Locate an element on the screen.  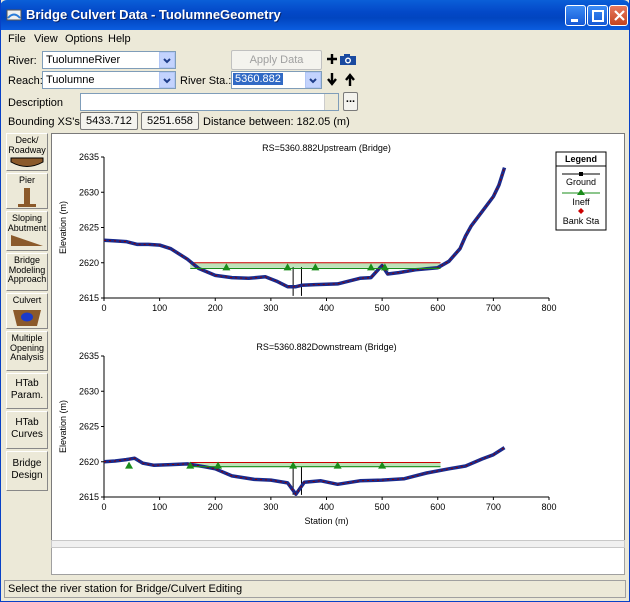
description-field is located at coordinates (209, 102).